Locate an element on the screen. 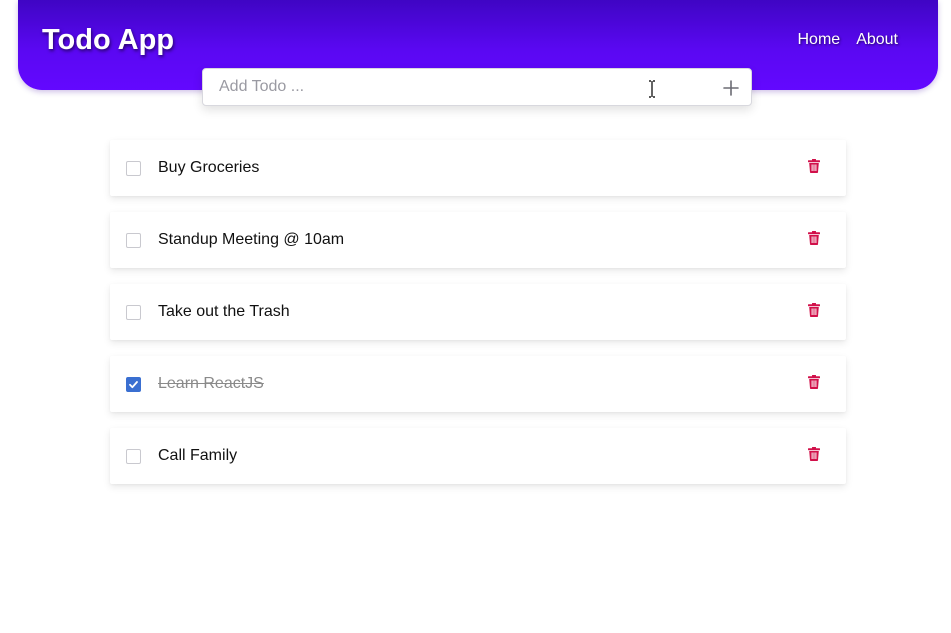  add-todo-input is located at coordinates (453, 87).